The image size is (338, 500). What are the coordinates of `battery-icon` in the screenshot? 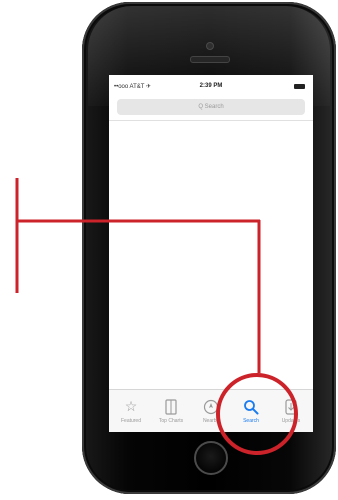 It's located at (299, 86).